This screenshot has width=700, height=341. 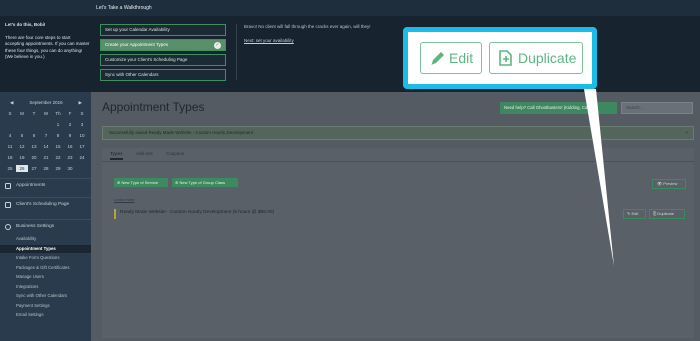 I want to click on callout-edit-button: Edit, so click(x=451, y=58).